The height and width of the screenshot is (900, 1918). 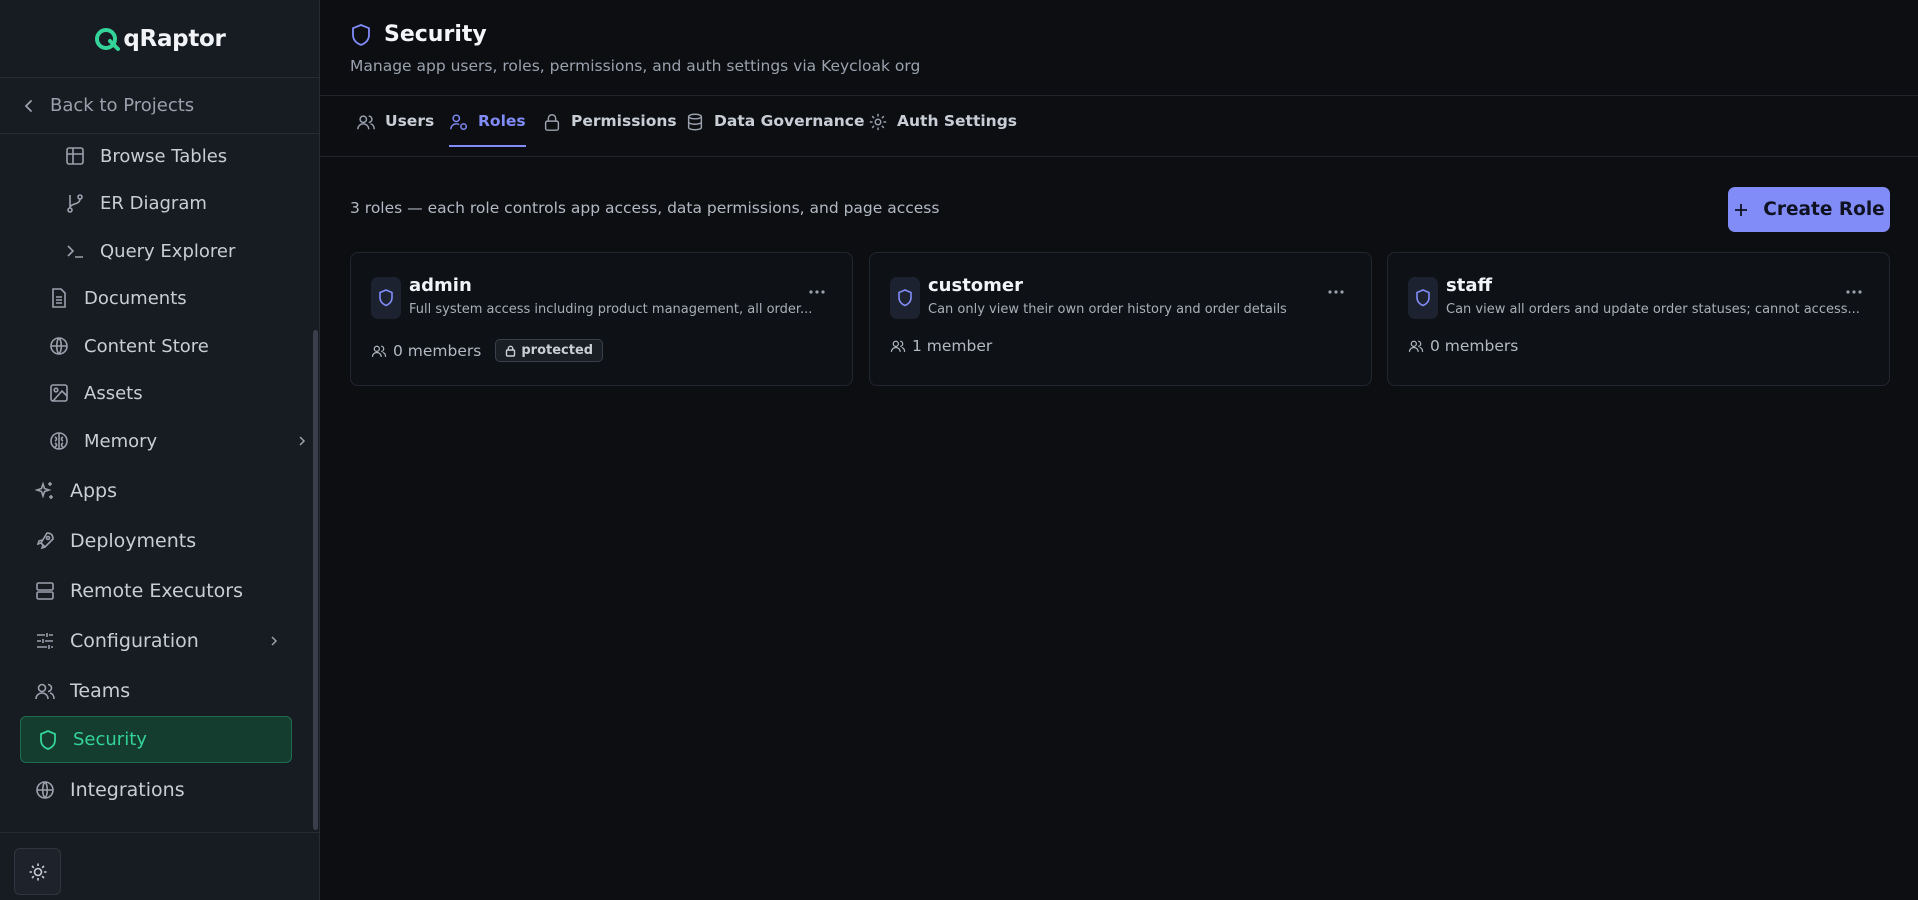 What do you see at coordinates (1741, 209) in the screenshot?
I see `plus-icon` at bounding box center [1741, 209].